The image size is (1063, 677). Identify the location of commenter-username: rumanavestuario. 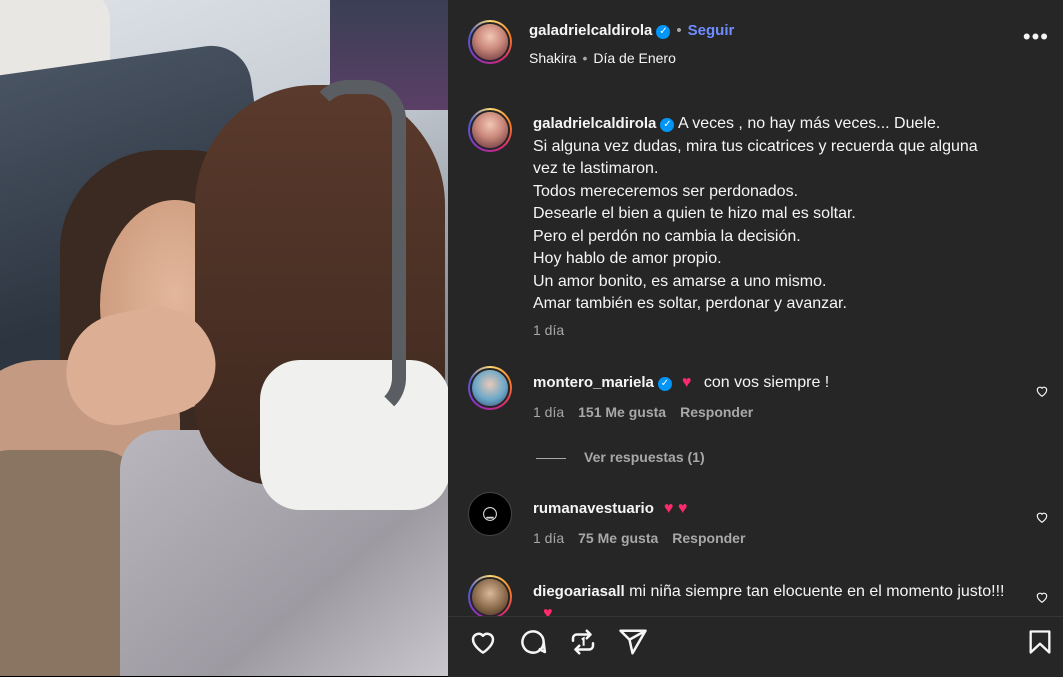
(593, 508).